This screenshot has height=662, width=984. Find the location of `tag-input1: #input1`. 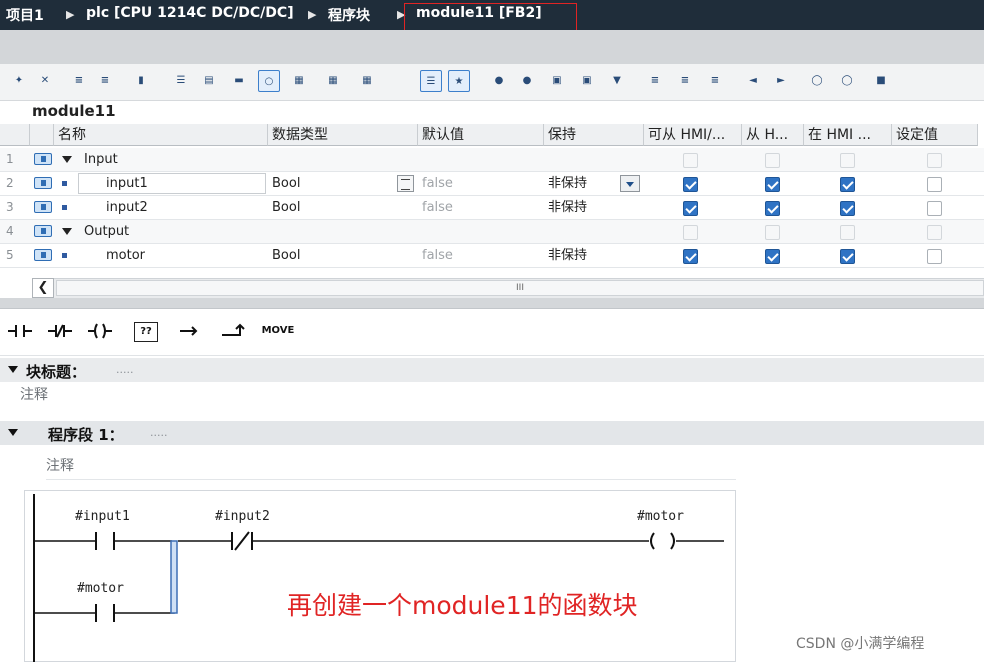

tag-input1: #input1 is located at coordinates (102, 516).